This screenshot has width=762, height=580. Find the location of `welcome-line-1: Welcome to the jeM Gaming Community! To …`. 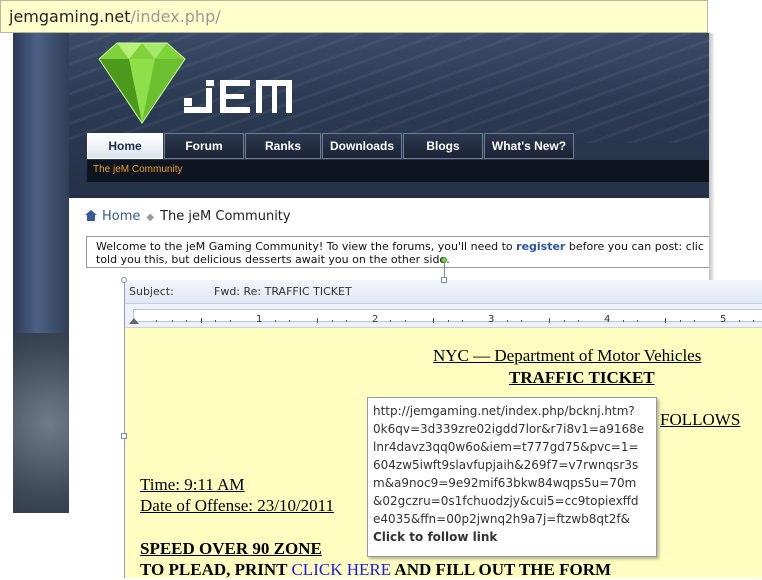

welcome-line-1: Welcome to the jeM Gaming Community! To … is located at coordinates (402, 246).